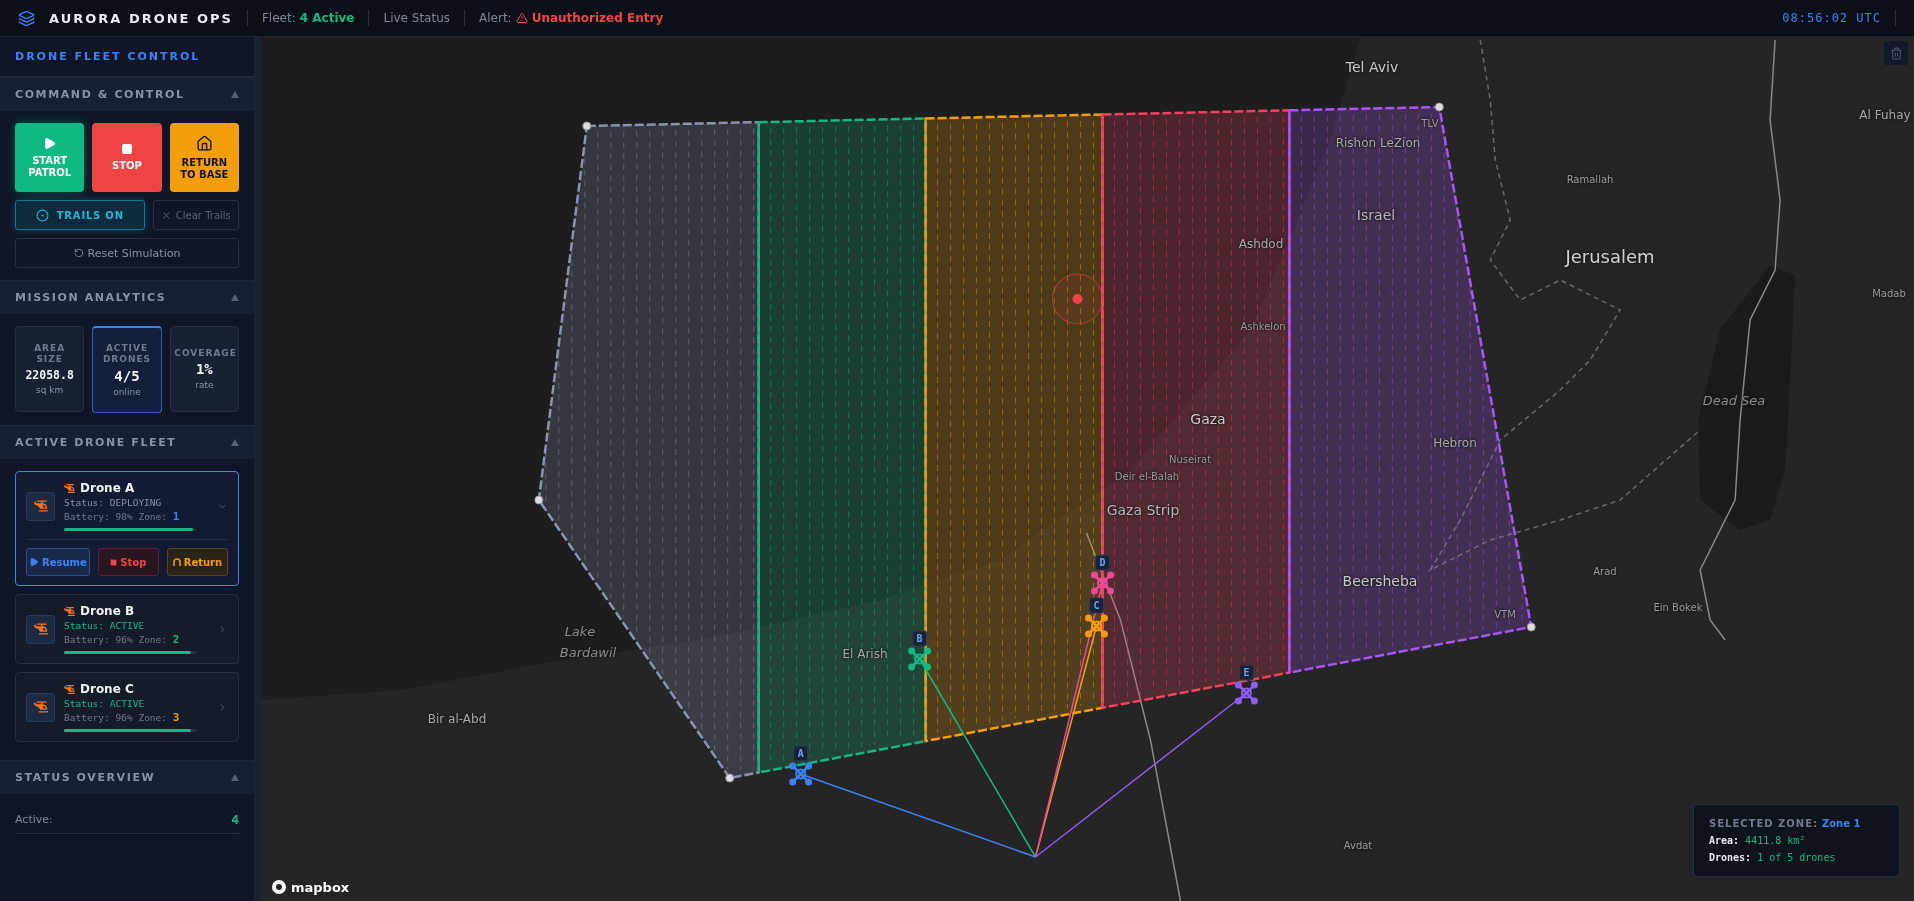  What do you see at coordinates (327, 18) in the screenshot?
I see `fleet-count: 4 Active` at bounding box center [327, 18].